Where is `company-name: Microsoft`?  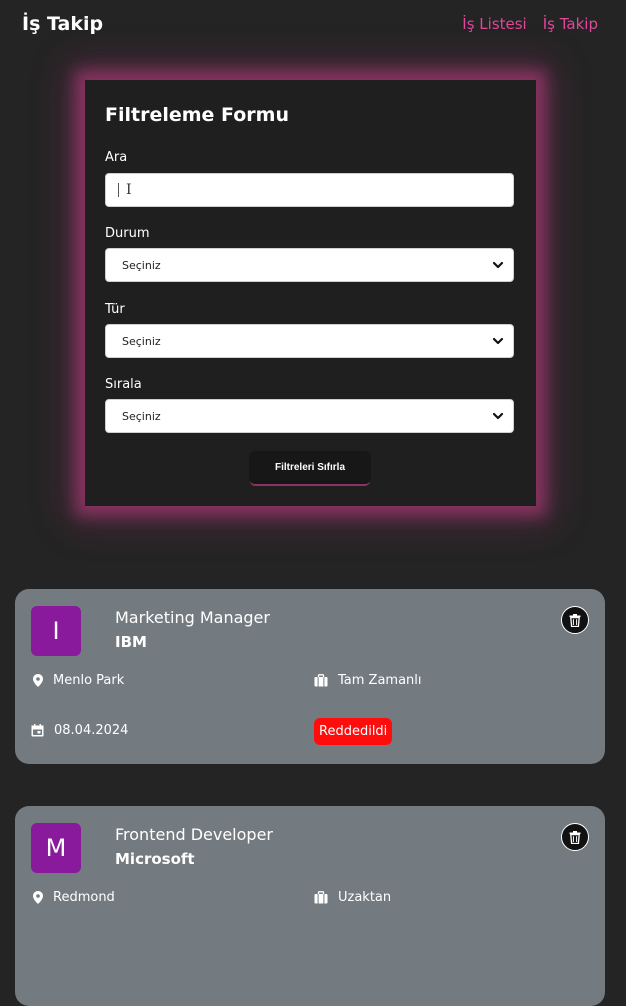
company-name: Microsoft is located at coordinates (155, 859).